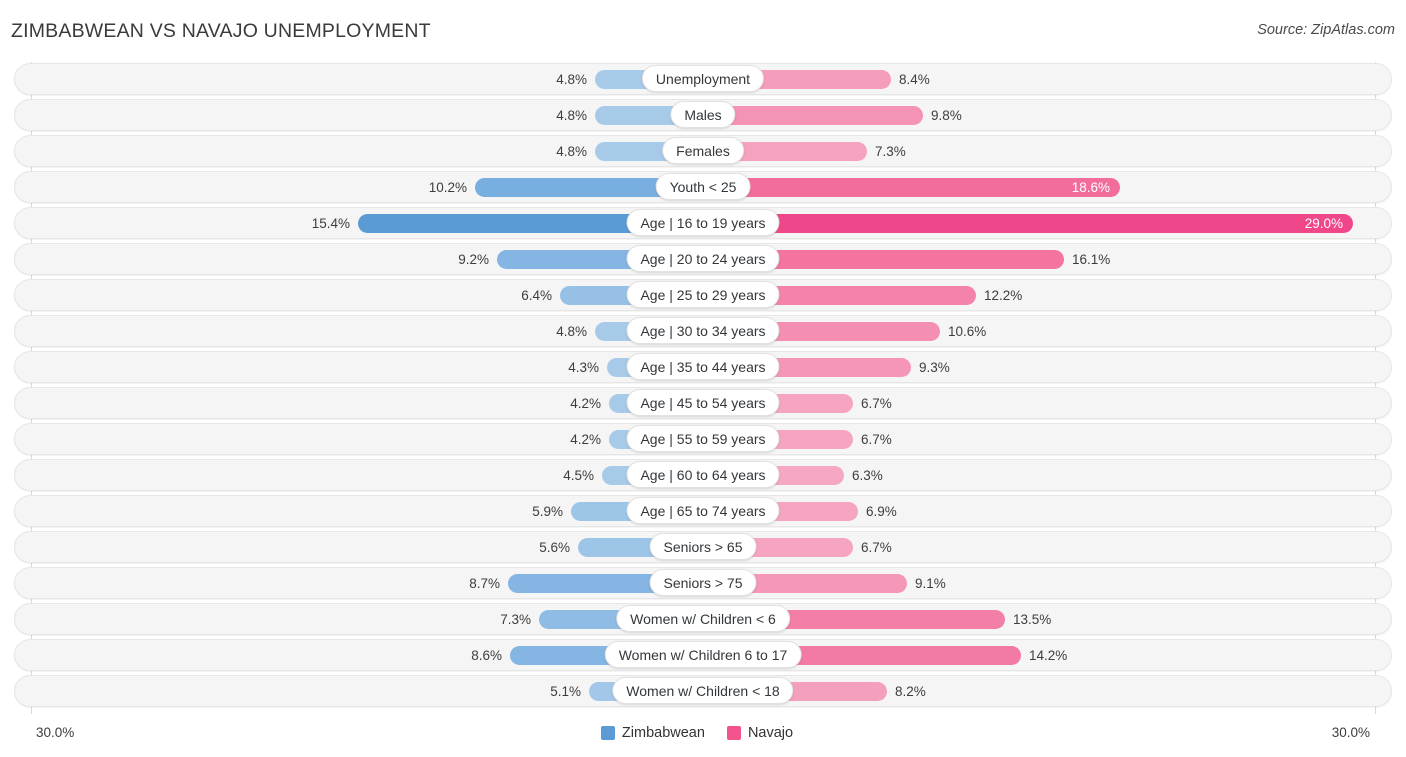  What do you see at coordinates (536, 295) in the screenshot?
I see `value-label-zimbabwean: 6.4%` at bounding box center [536, 295].